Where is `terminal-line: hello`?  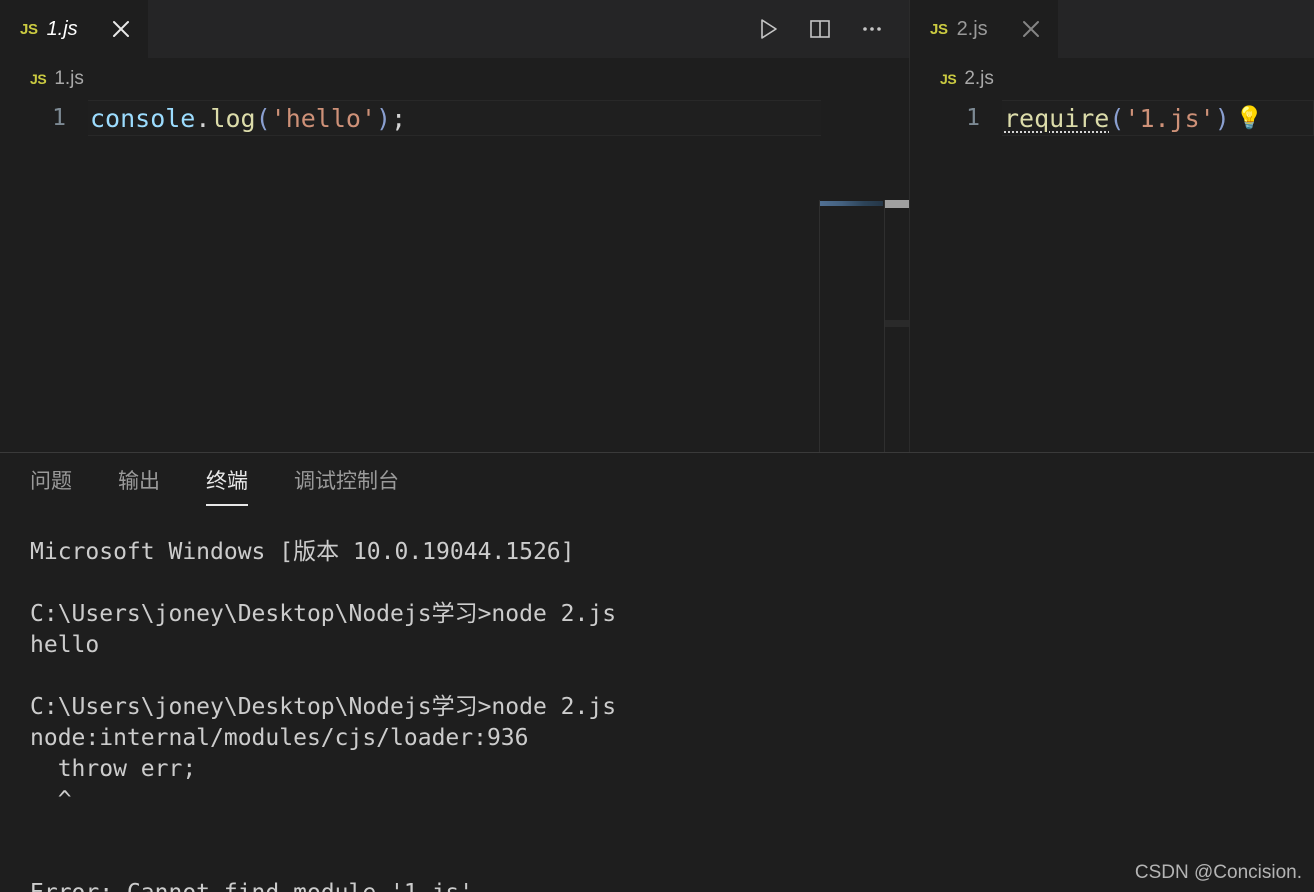 terminal-line: hello is located at coordinates (65, 645).